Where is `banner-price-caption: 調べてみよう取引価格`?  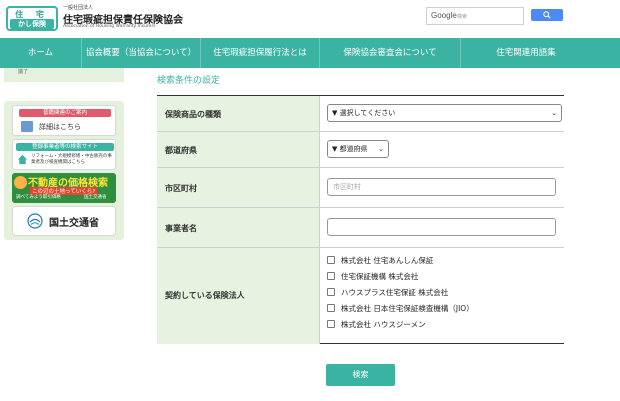 banner-price-caption: 調べてみよう取引価格 is located at coordinates (38, 197).